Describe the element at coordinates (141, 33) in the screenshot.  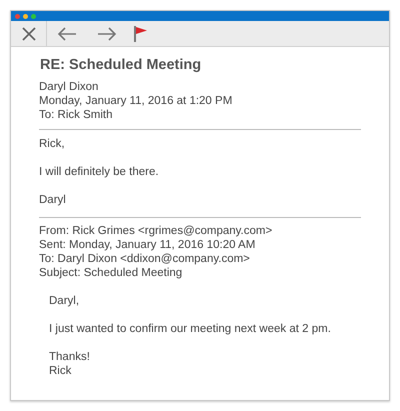
I see `flag-icon` at that location.